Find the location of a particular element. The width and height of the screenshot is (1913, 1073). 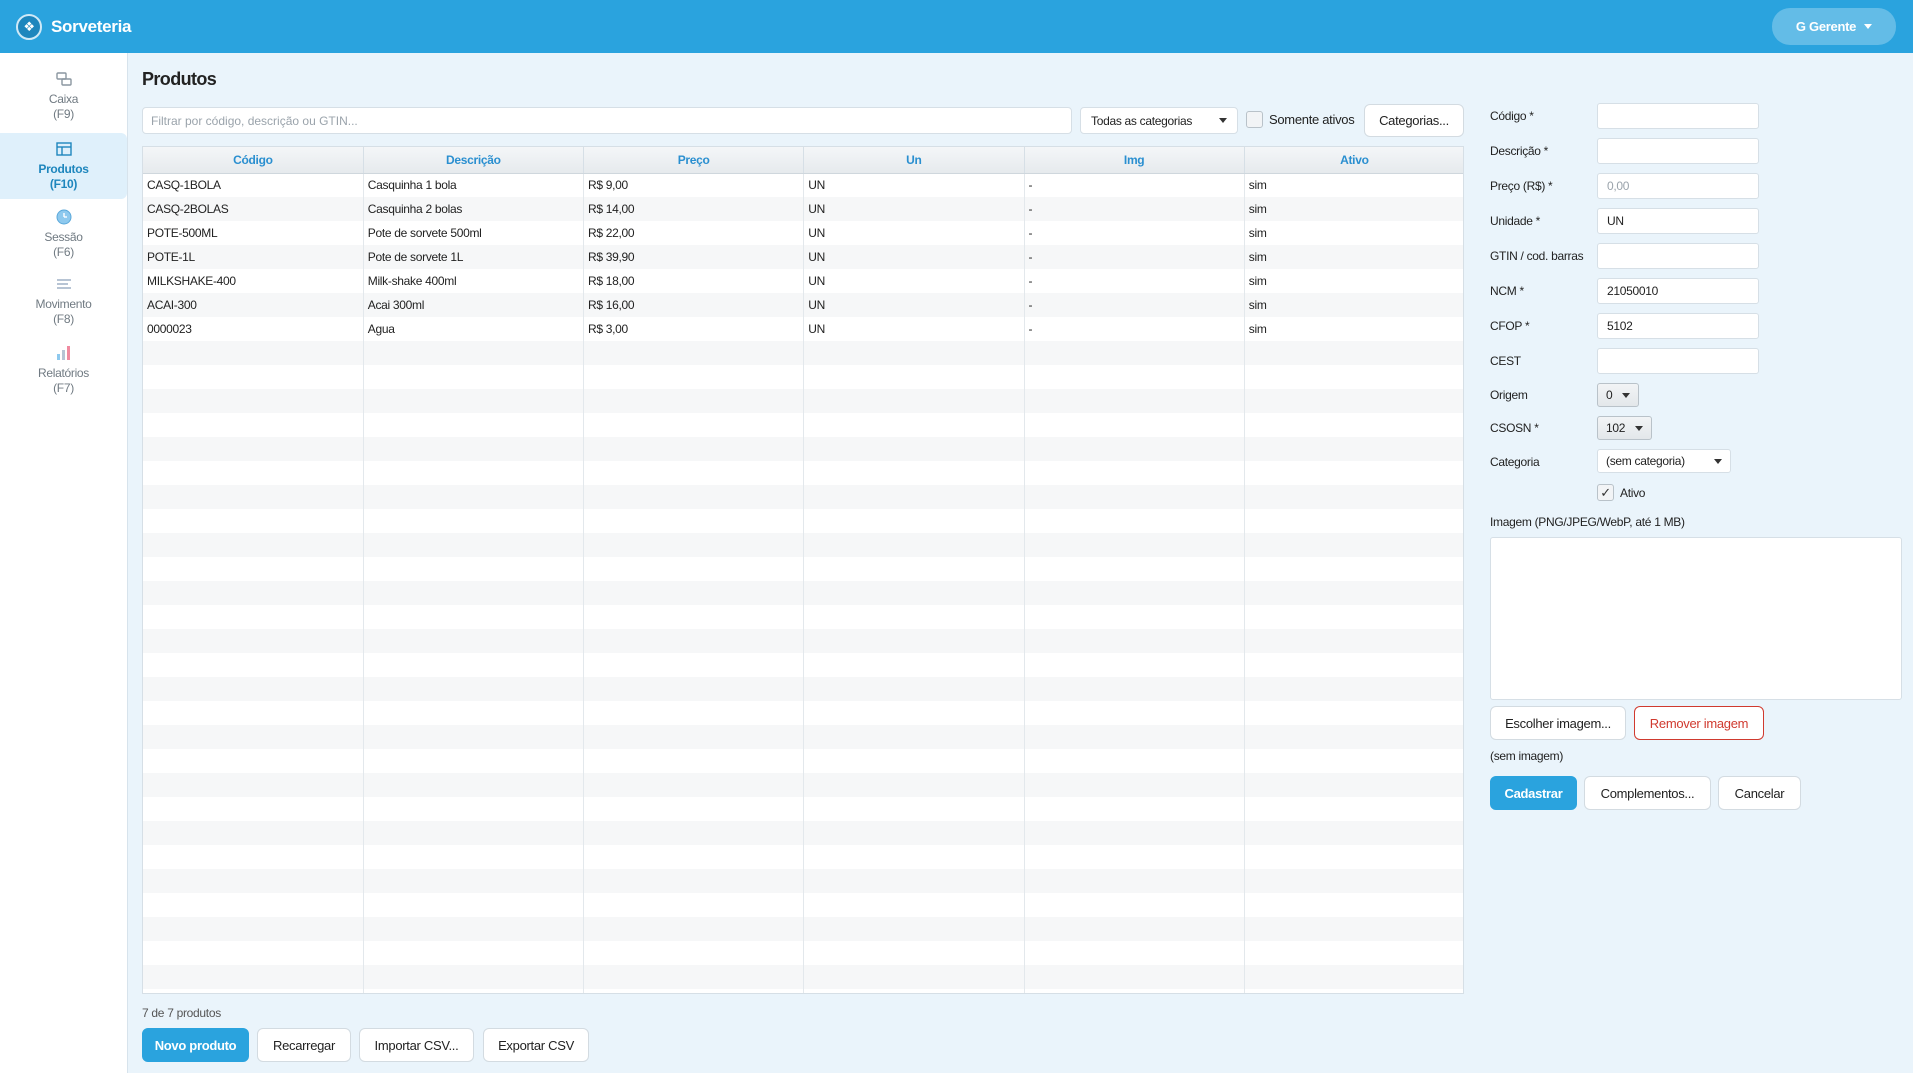

origem-label: Origem is located at coordinates (1509, 395).